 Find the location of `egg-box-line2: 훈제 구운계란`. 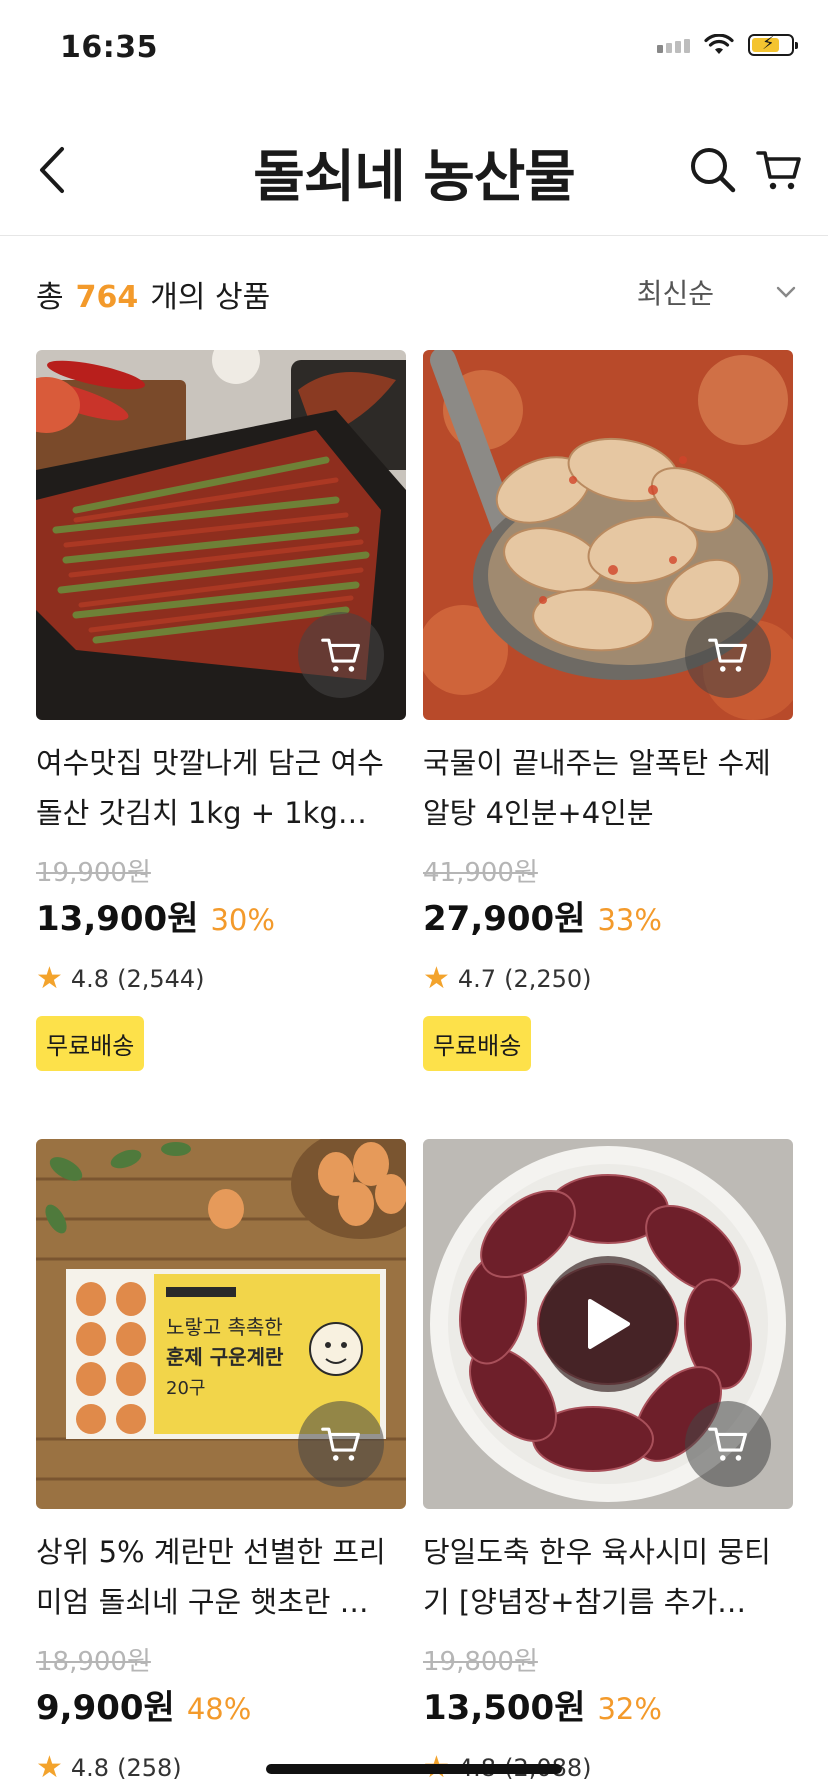

egg-box-line2: 훈제 구운계란 is located at coordinates (225, 1357).